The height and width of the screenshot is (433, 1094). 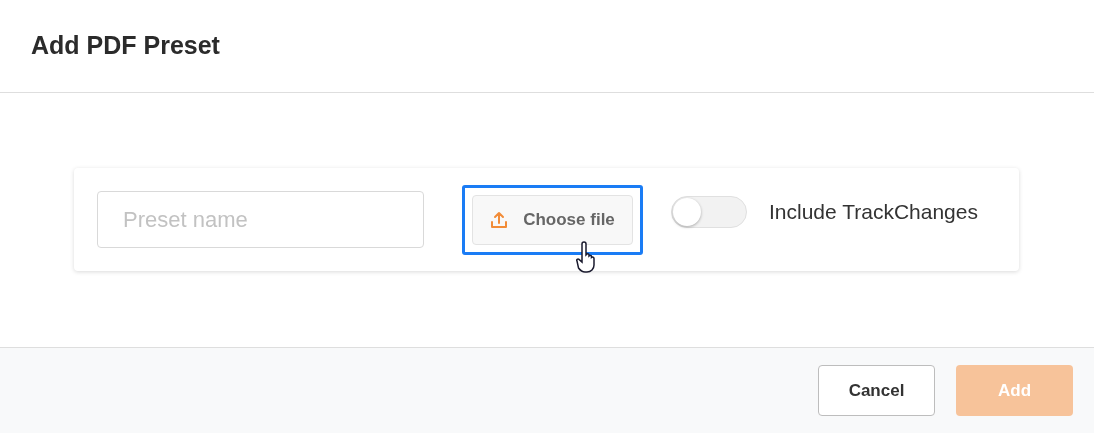 I want to click on dialog-title: Add PDF Preset, so click(x=125, y=46).